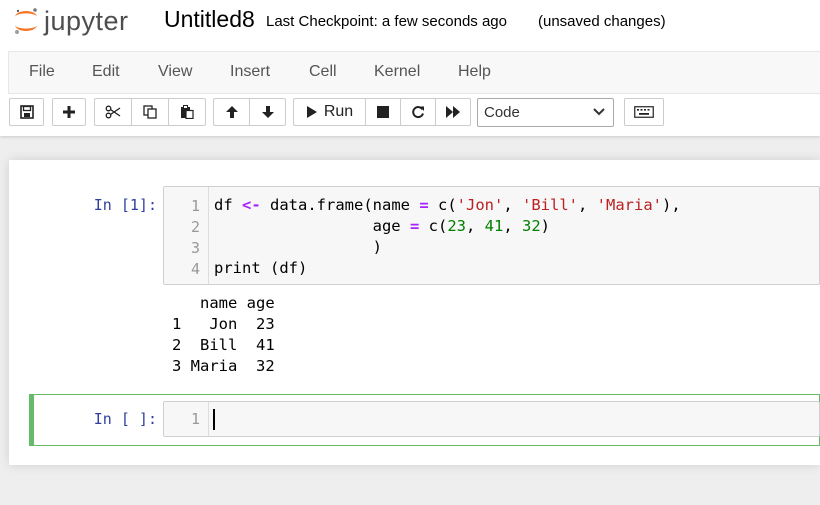 The width and height of the screenshot is (820, 505). Describe the element at coordinates (474, 72) in the screenshot. I see `menu-help: Help` at that location.